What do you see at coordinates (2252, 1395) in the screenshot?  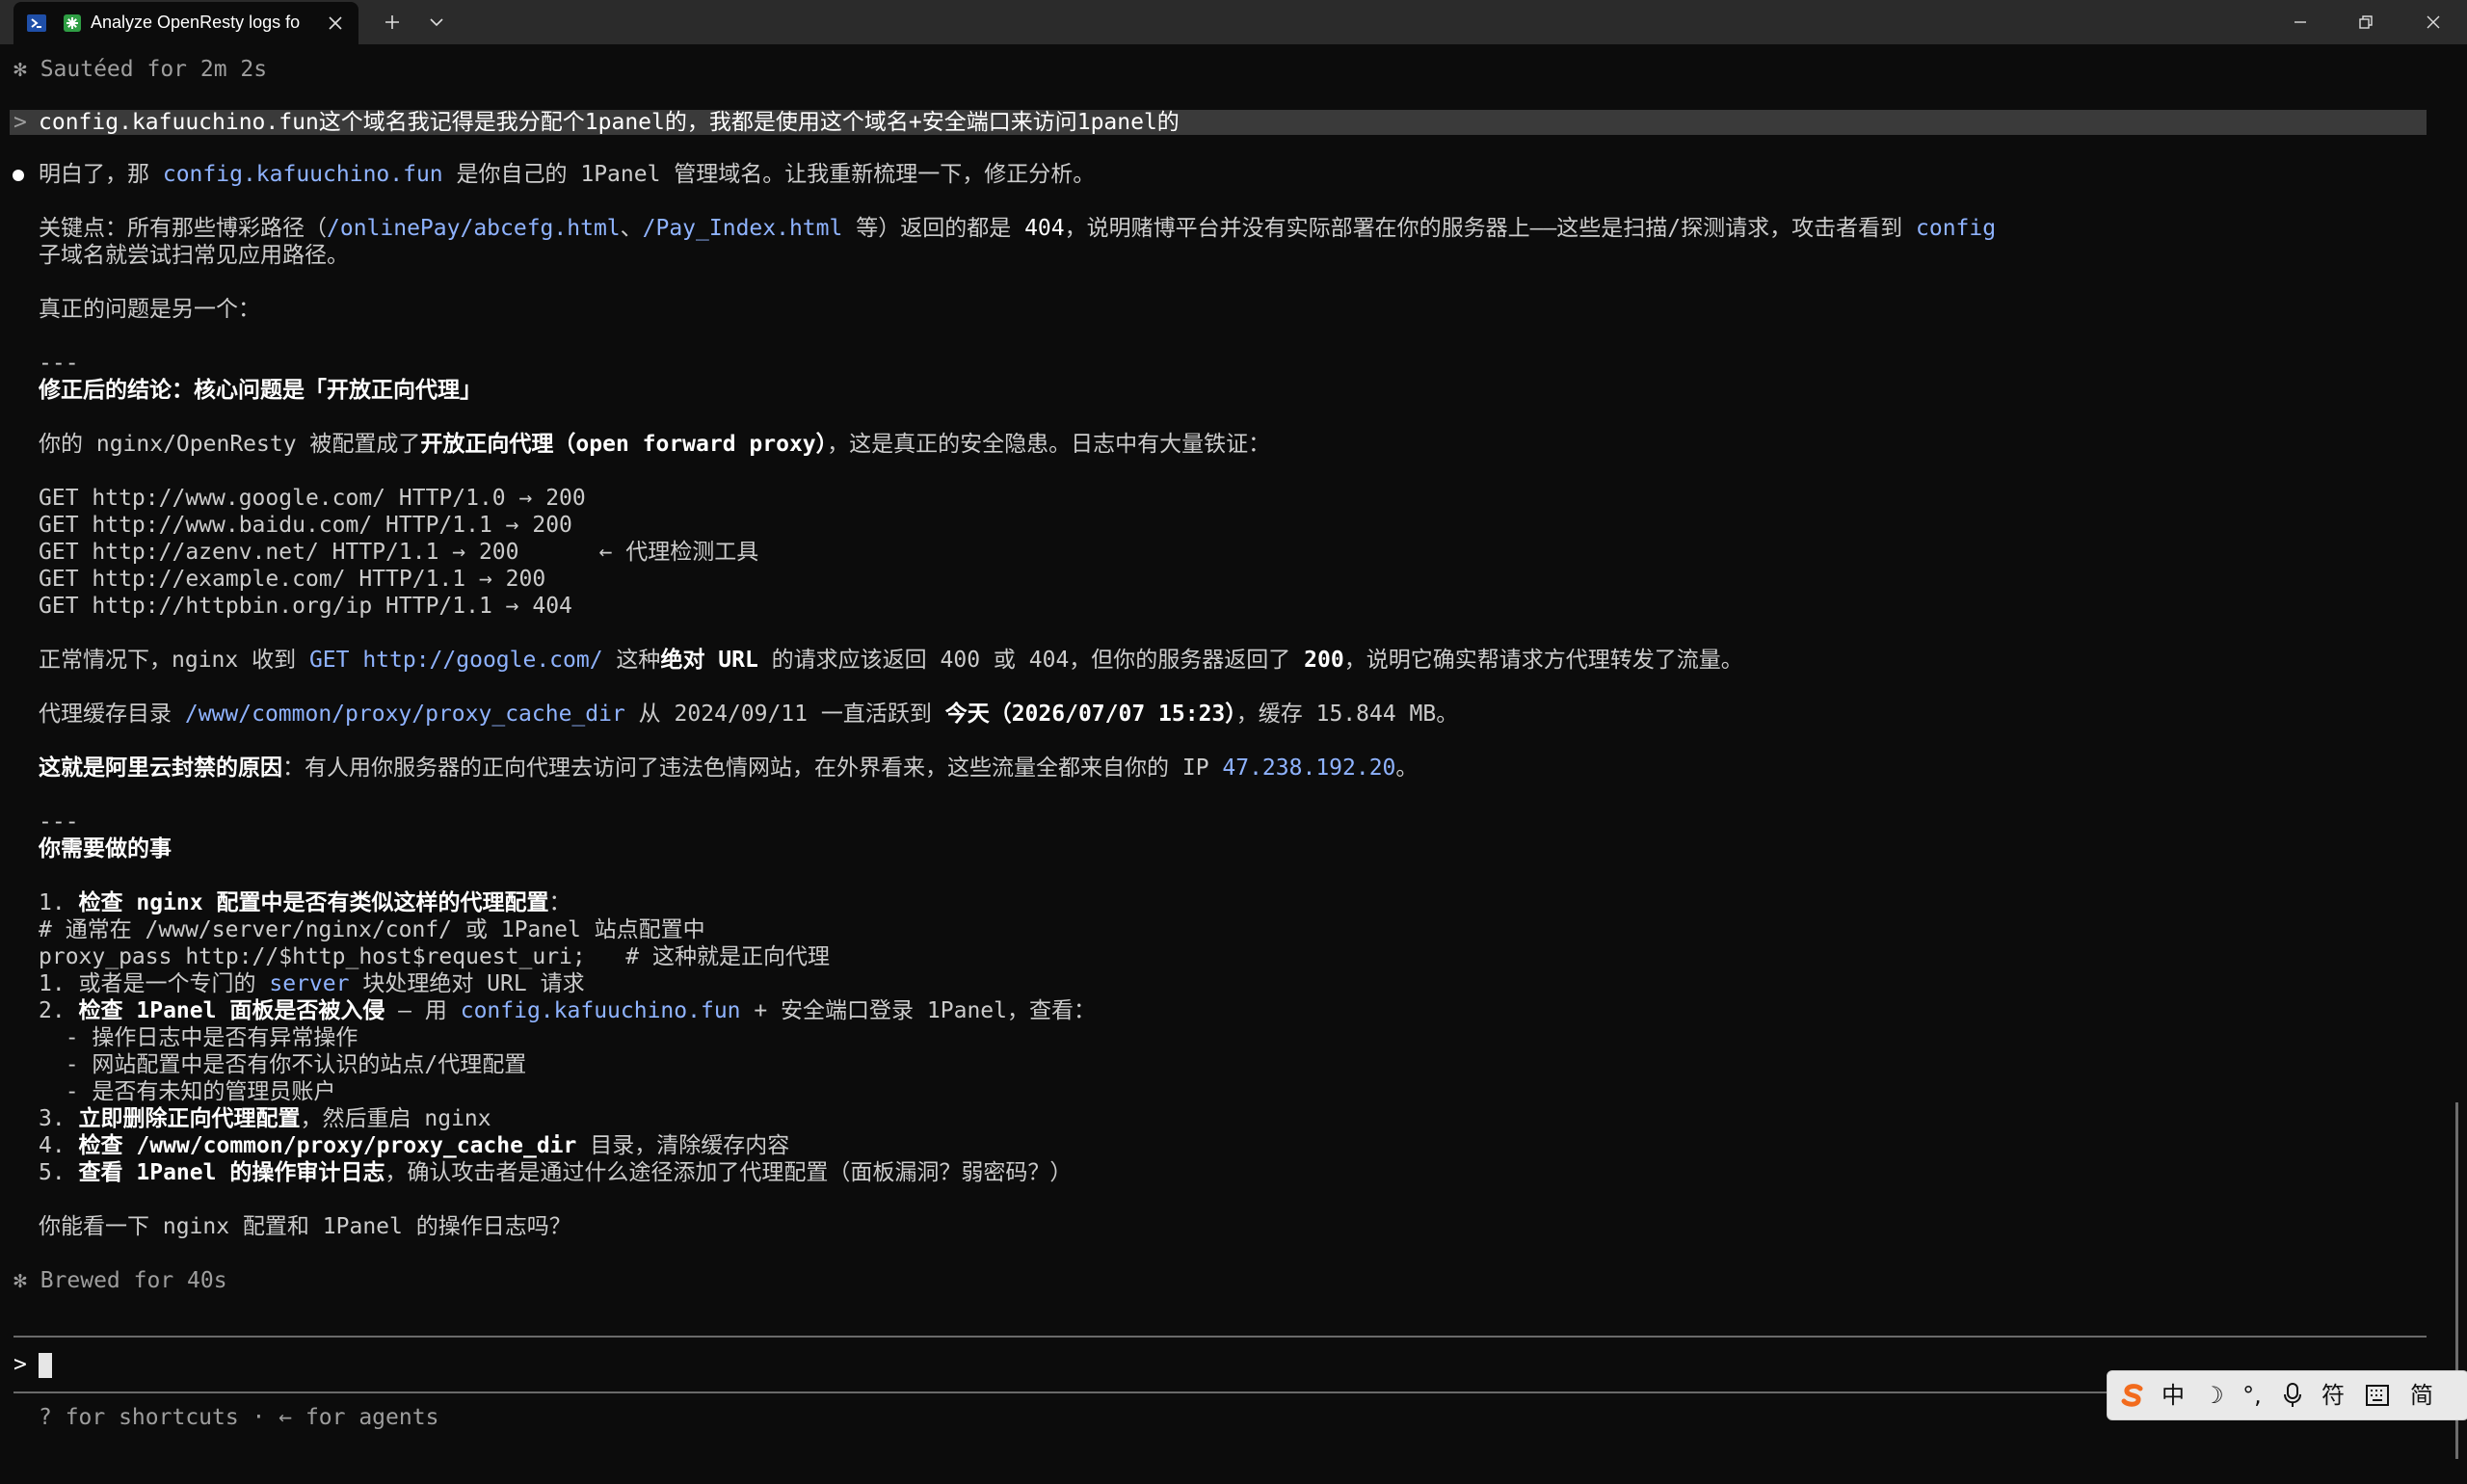 I see `ime-fullwidth: °,` at bounding box center [2252, 1395].